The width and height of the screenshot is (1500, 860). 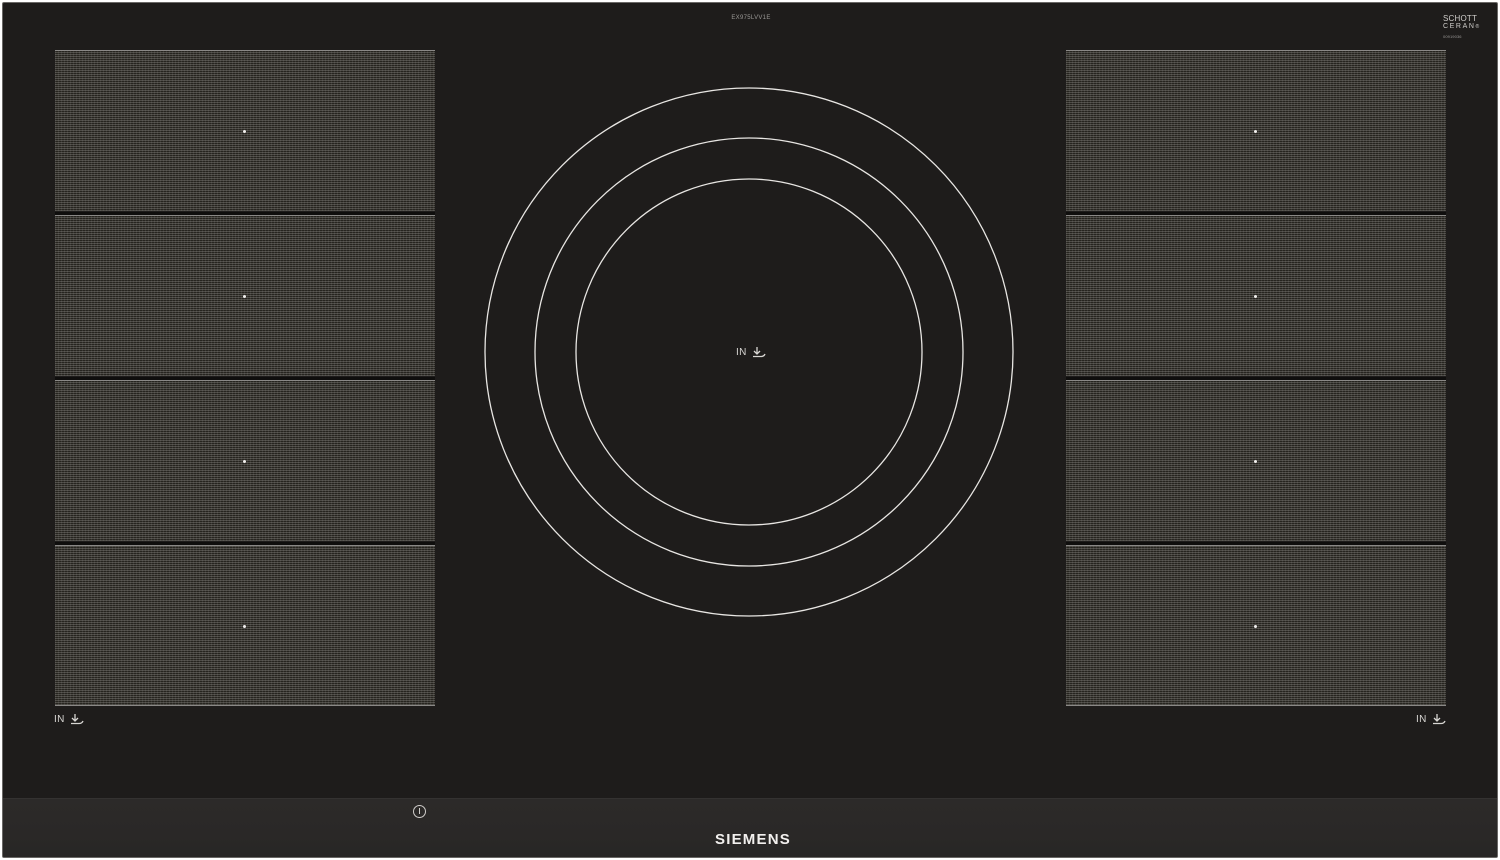 I want to click on inner-ring, so click(x=749, y=352).